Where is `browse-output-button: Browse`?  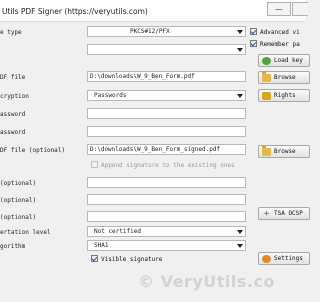 browse-output-button: Browse is located at coordinates (284, 151).